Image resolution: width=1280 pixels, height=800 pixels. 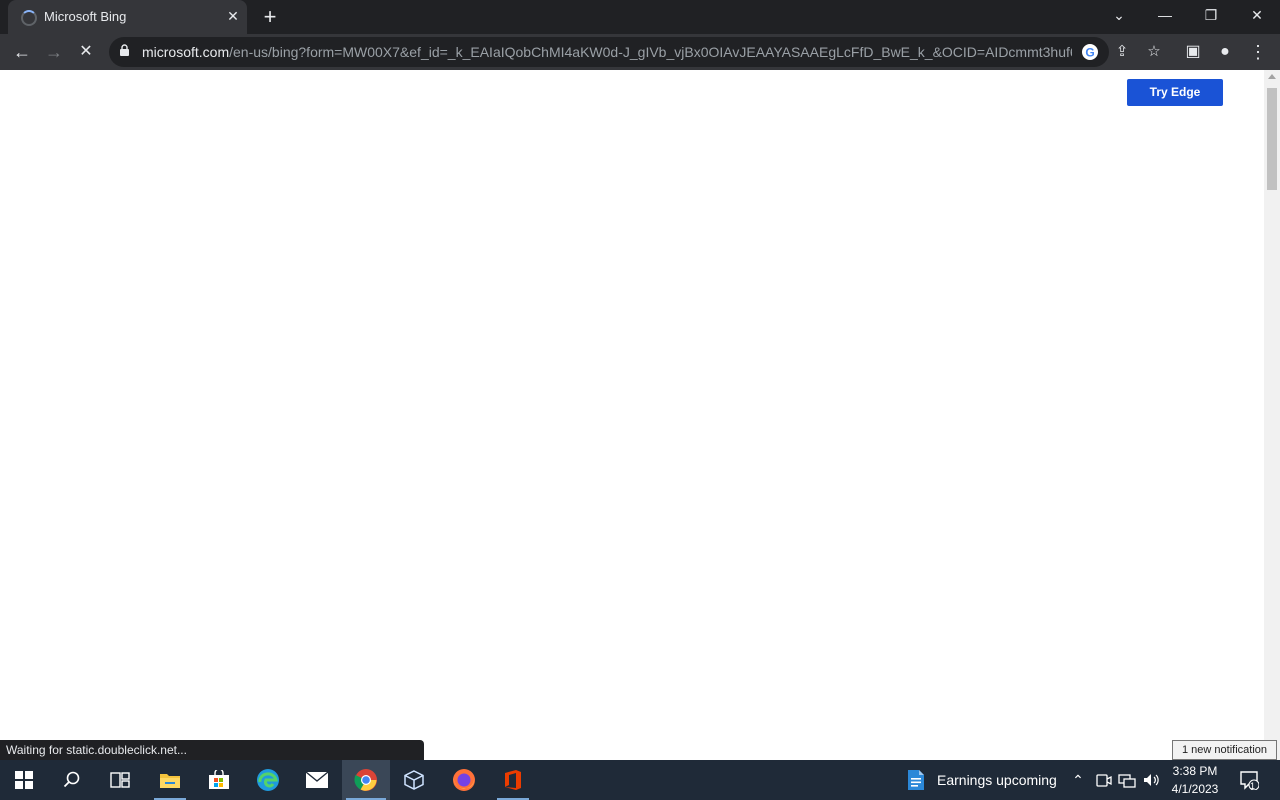 I want to click on minimize-button: —, so click(x=1165, y=16).